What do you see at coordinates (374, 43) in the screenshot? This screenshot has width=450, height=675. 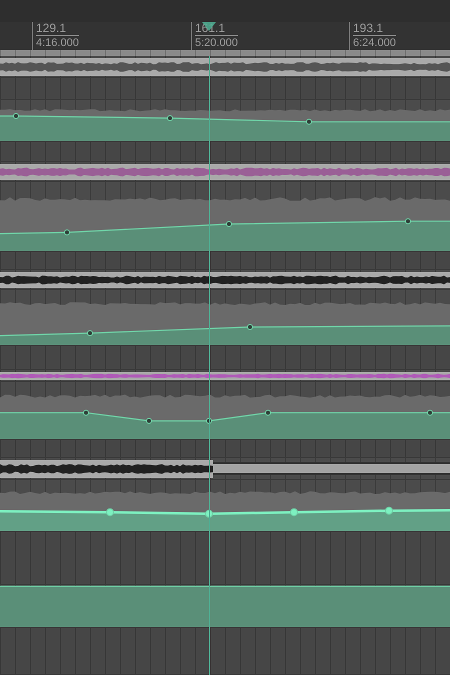 I see `time-label: 6:24.000` at bounding box center [374, 43].